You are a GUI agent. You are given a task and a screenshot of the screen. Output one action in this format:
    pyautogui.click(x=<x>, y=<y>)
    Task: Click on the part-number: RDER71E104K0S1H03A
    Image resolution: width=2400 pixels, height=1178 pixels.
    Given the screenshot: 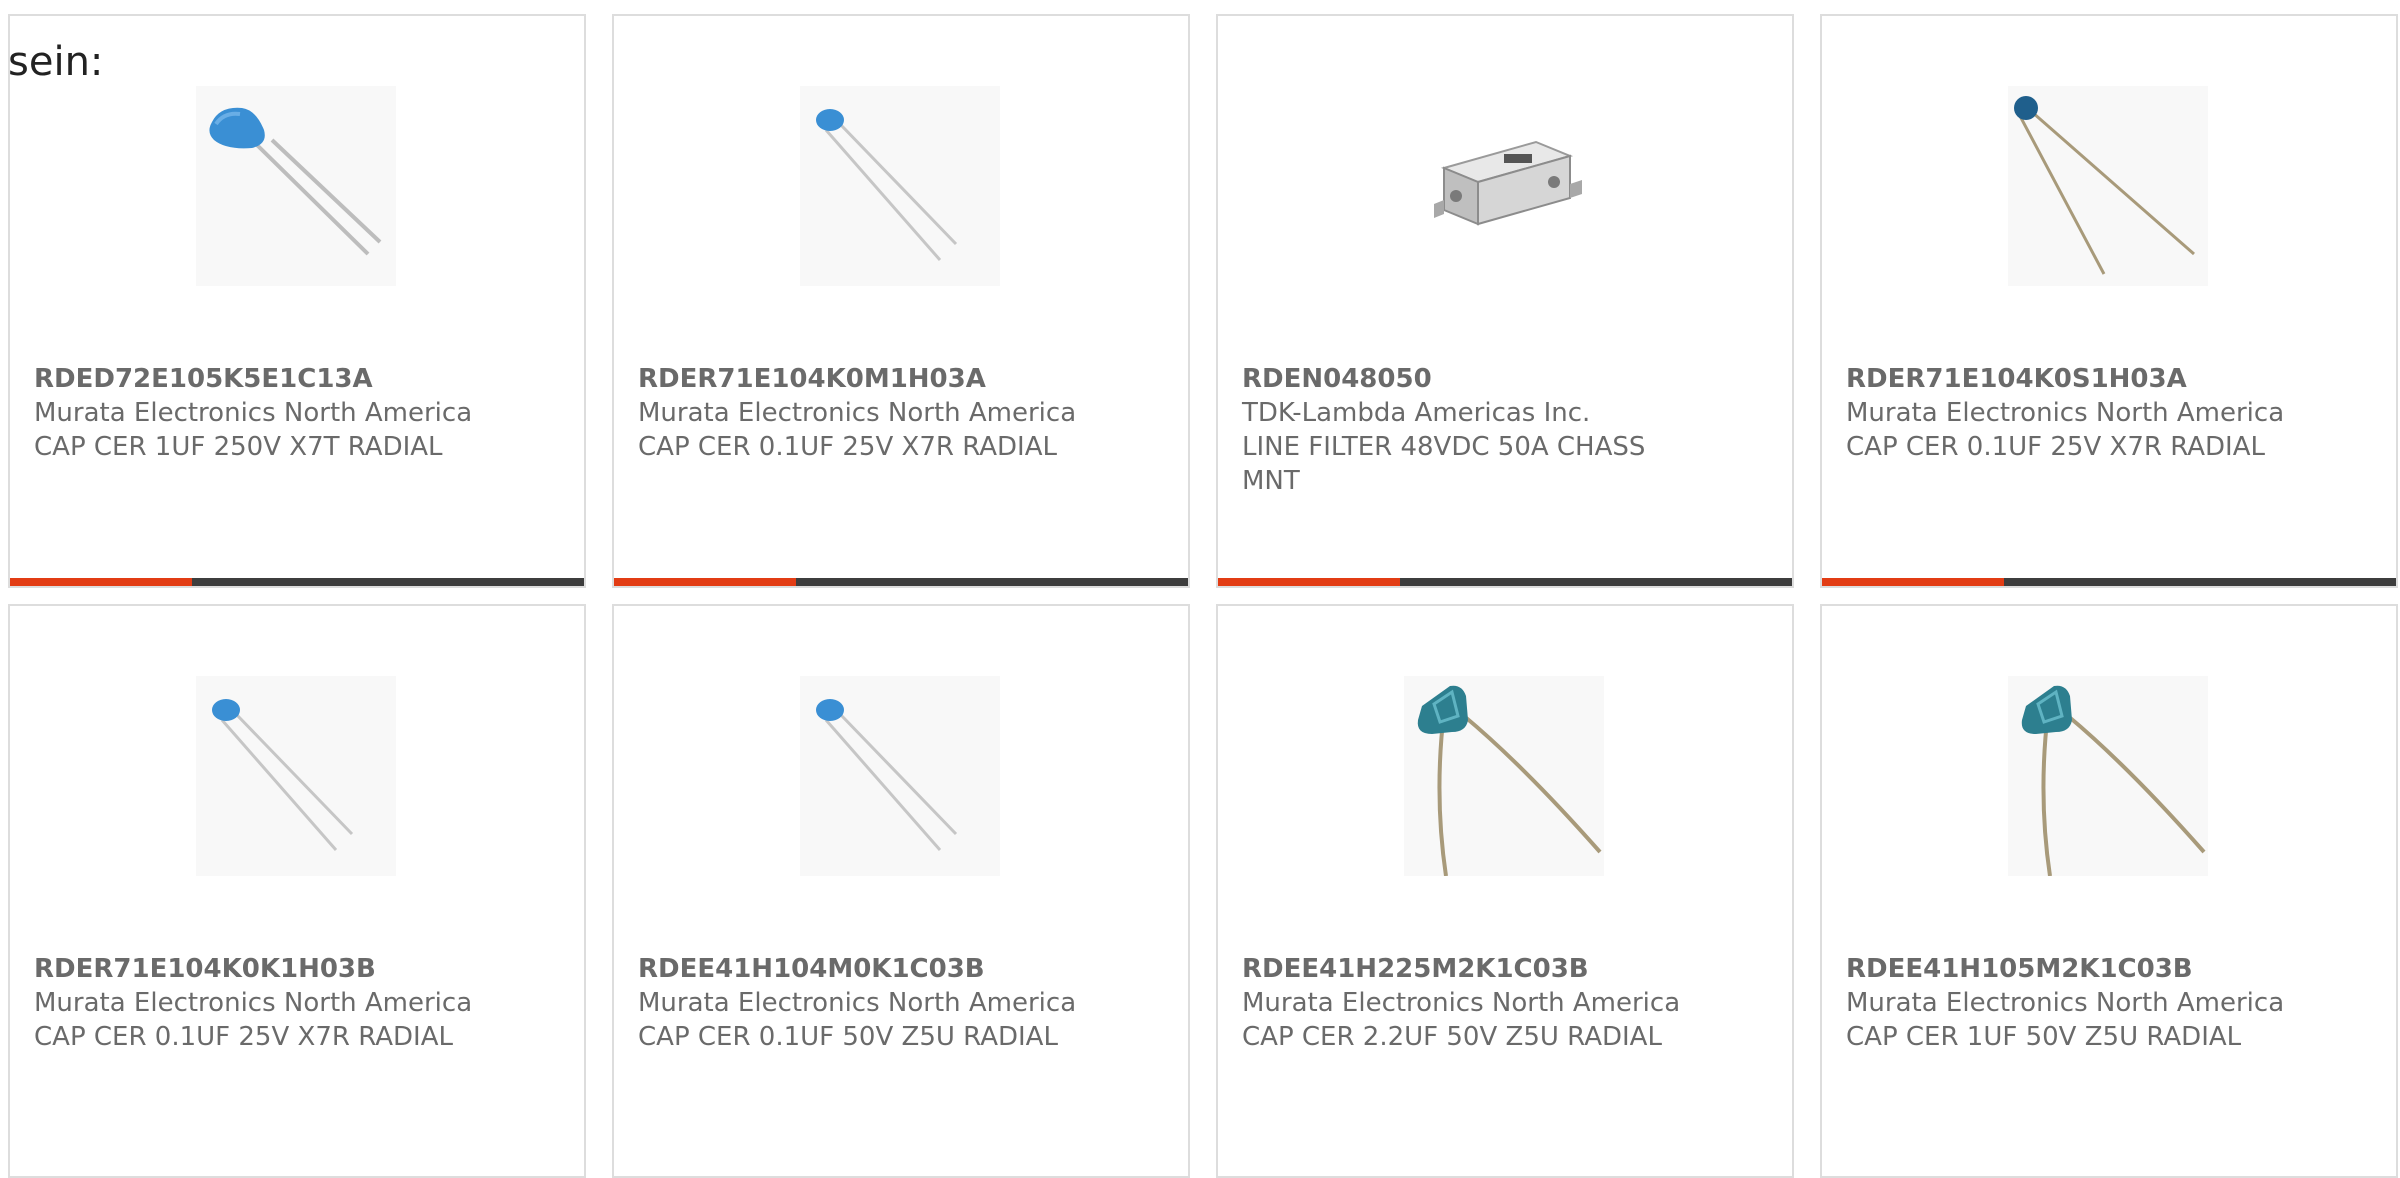 What is the action you would take?
    pyautogui.click(x=2106, y=379)
    